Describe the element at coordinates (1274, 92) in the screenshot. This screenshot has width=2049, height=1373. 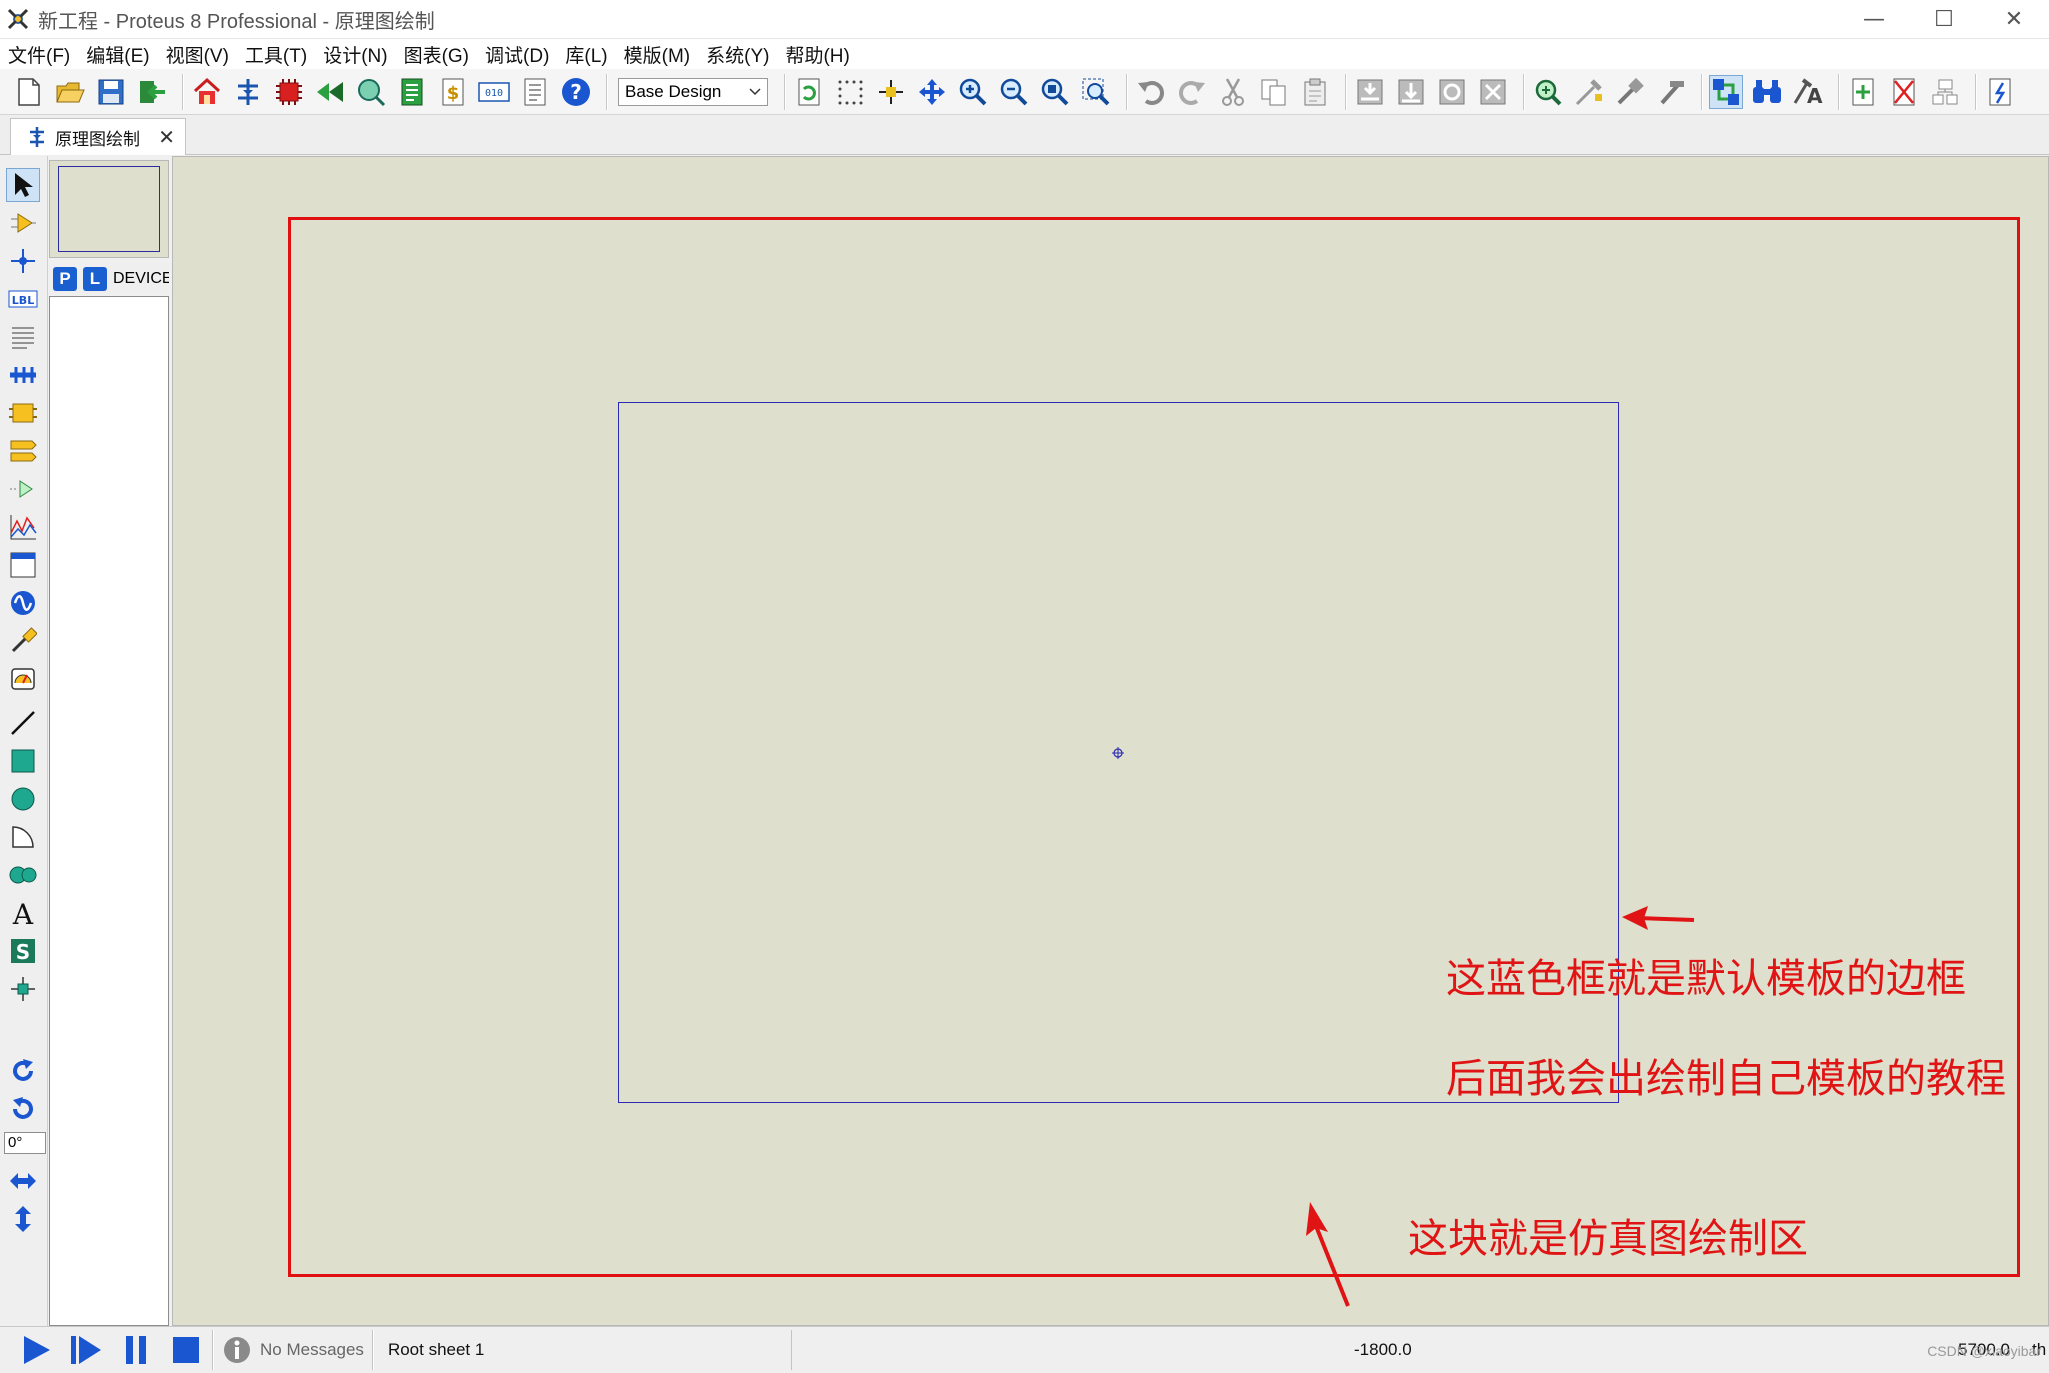
I see `copy-icon` at that location.